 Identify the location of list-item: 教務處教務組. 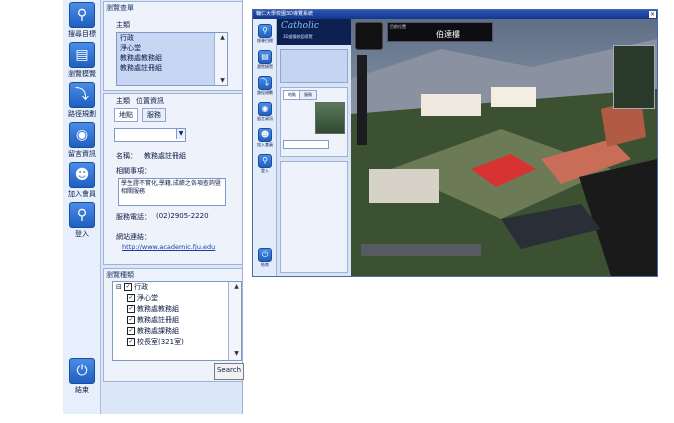
(172, 58).